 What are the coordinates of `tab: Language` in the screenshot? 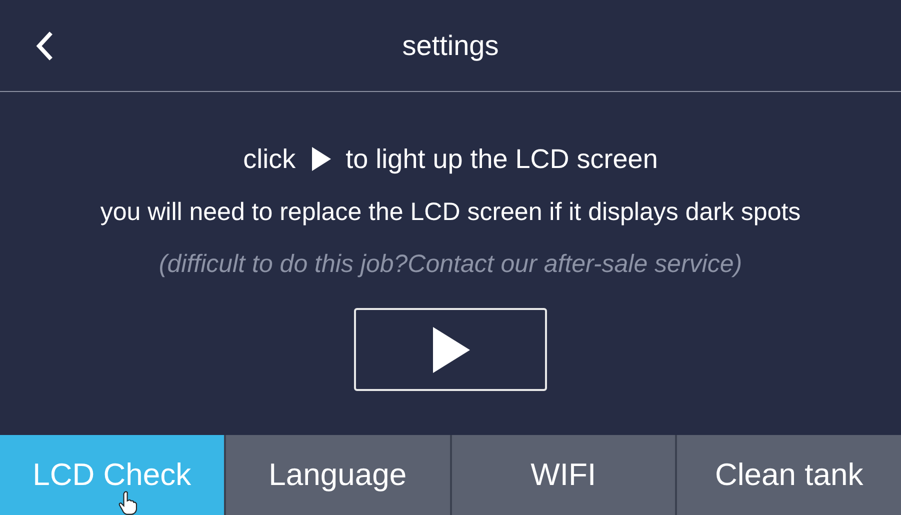 It's located at (337, 475).